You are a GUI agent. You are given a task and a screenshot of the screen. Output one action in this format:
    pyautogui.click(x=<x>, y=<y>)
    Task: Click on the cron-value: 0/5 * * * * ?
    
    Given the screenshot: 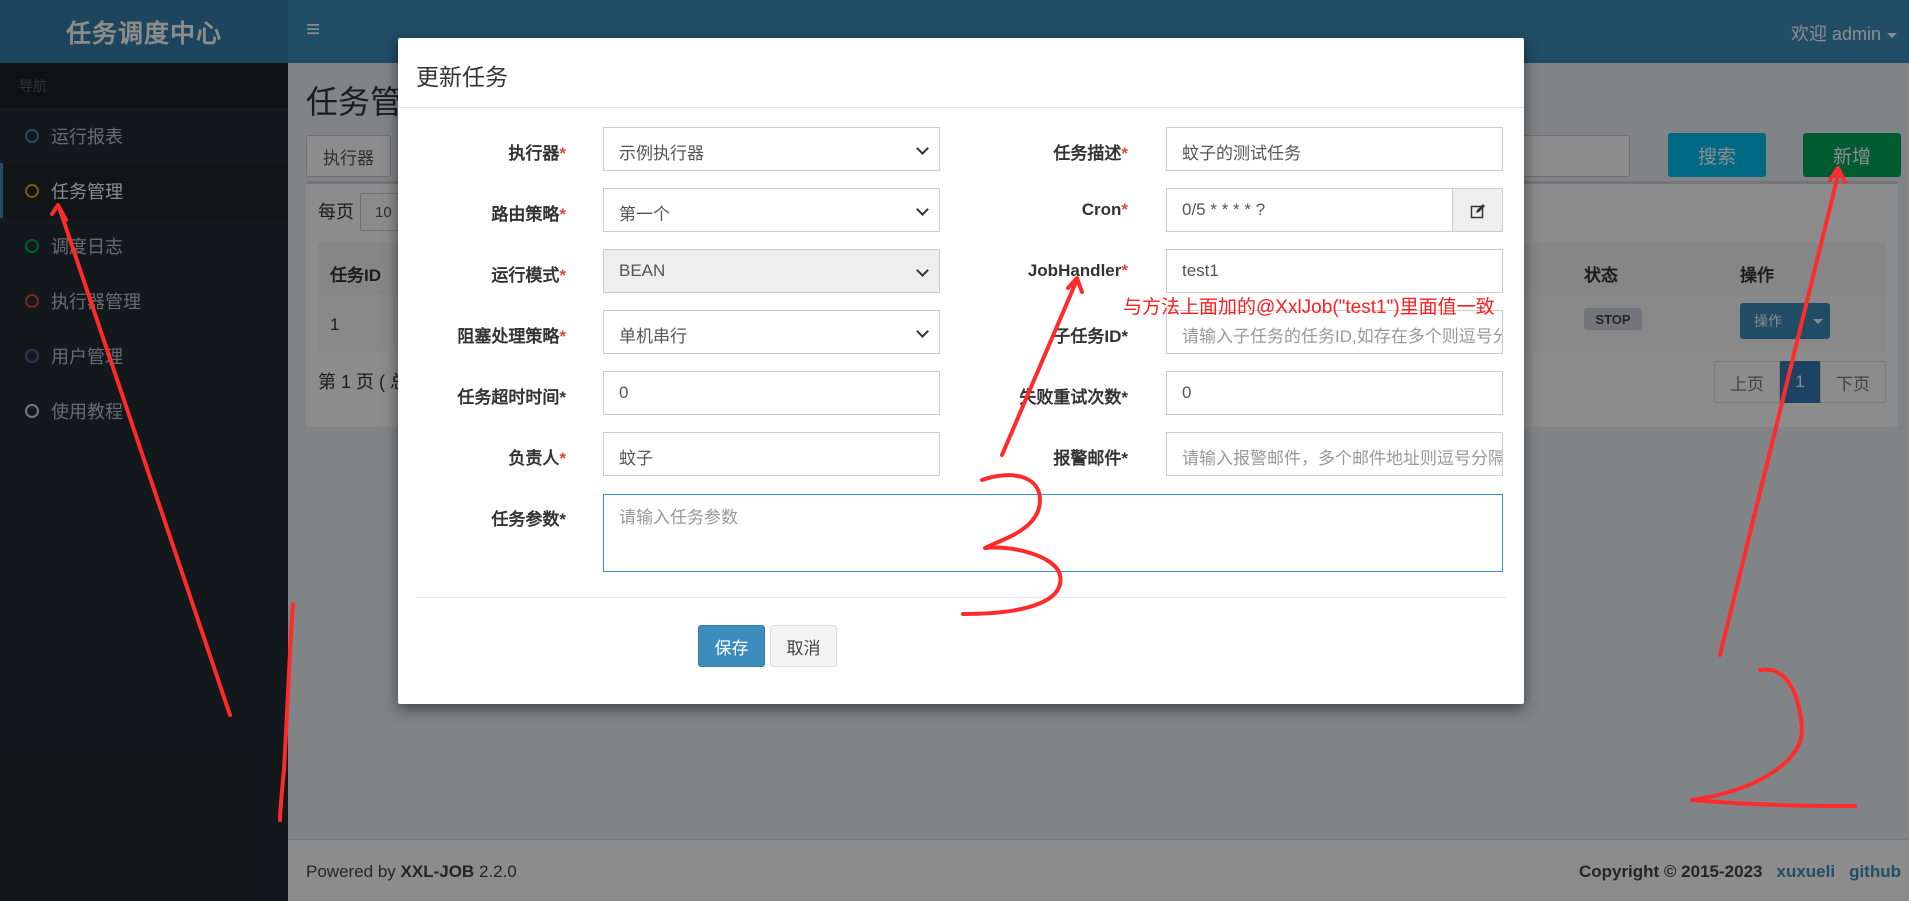 What is the action you would take?
    pyautogui.click(x=1224, y=209)
    